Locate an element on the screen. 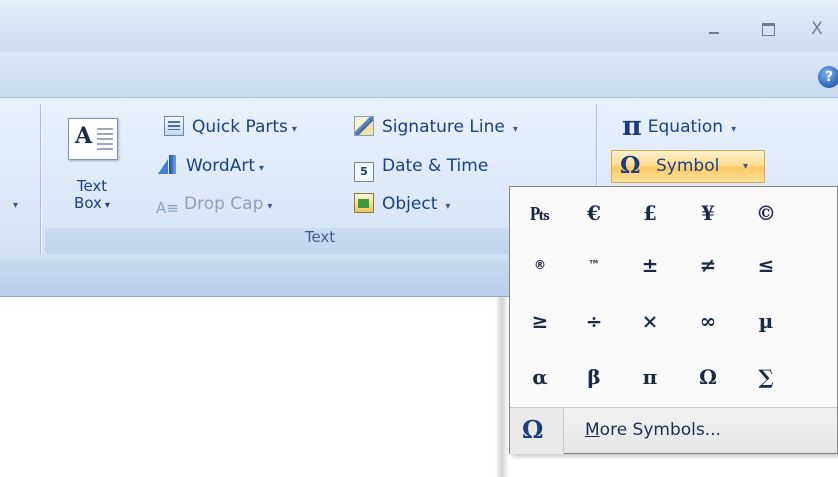 The image size is (838, 477). symbol-cell: ® is located at coordinates (540, 265).